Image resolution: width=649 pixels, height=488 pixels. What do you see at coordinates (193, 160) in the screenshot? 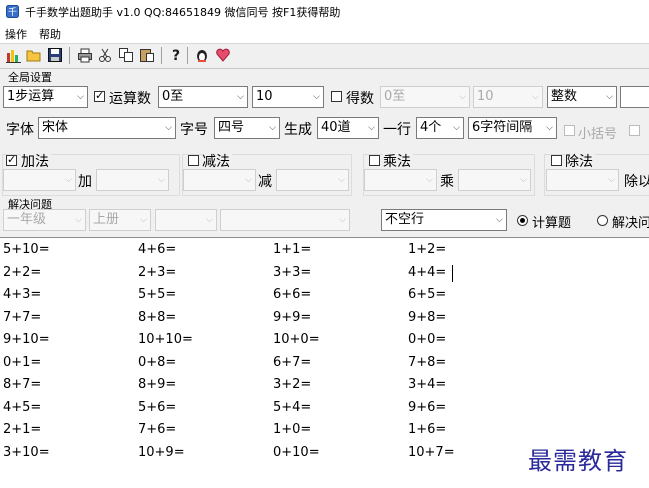
I see `sub-checkbox` at bounding box center [193, 160].